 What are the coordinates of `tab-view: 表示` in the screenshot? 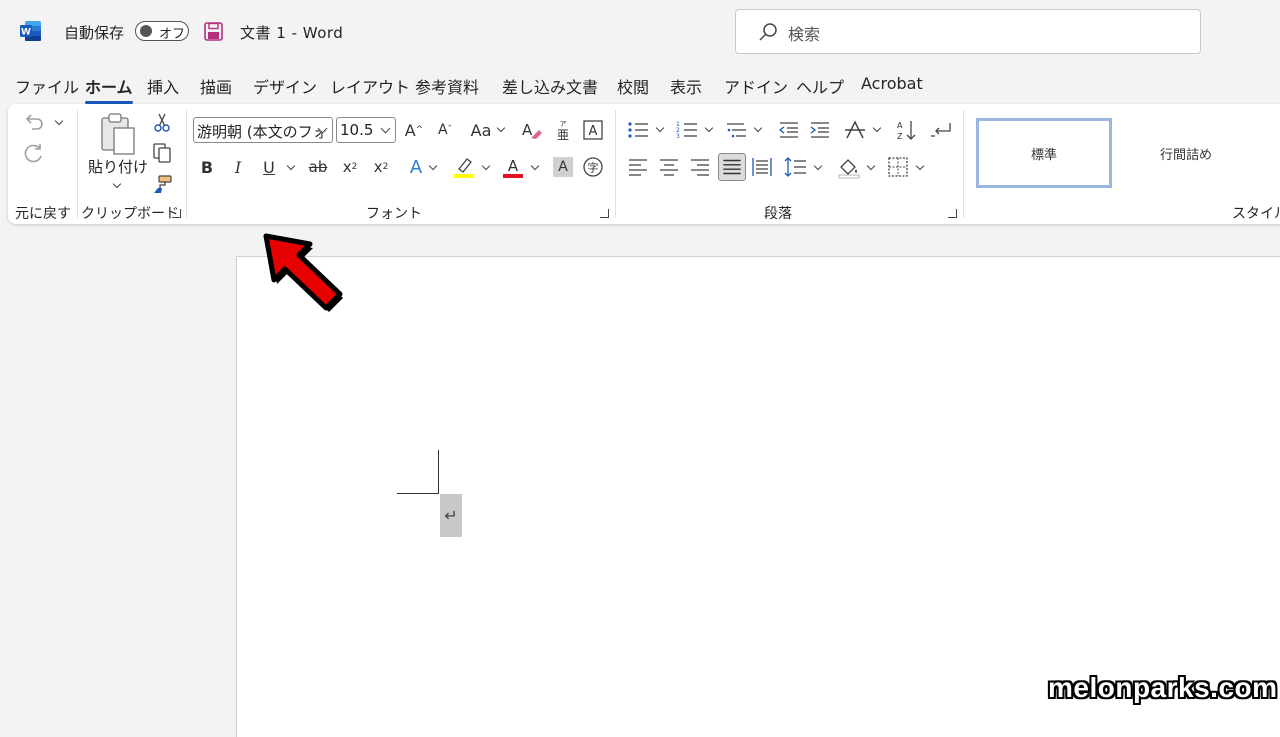 It's located at (686, 86).